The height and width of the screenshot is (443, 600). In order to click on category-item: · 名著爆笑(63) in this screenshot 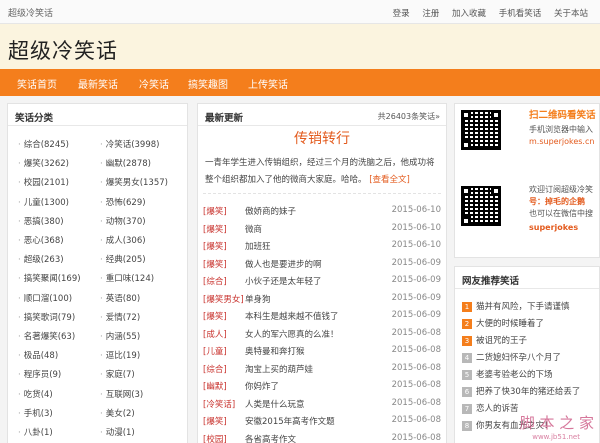, I will do `click(46, 336)`.